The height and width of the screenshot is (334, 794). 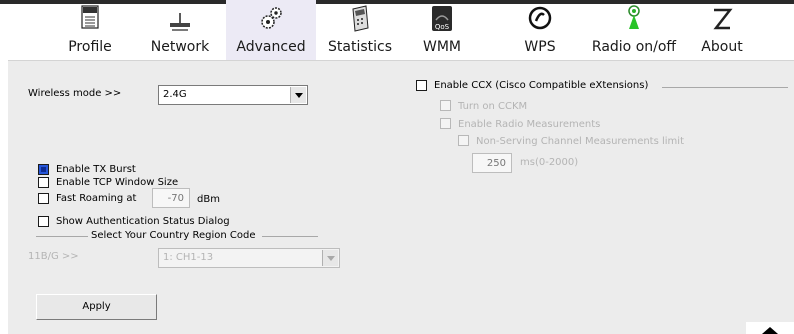 What do you see at coordinates (463, 140) in the screenshot?
I see `nonserving-checkbox` at bounding box center [463, 140].